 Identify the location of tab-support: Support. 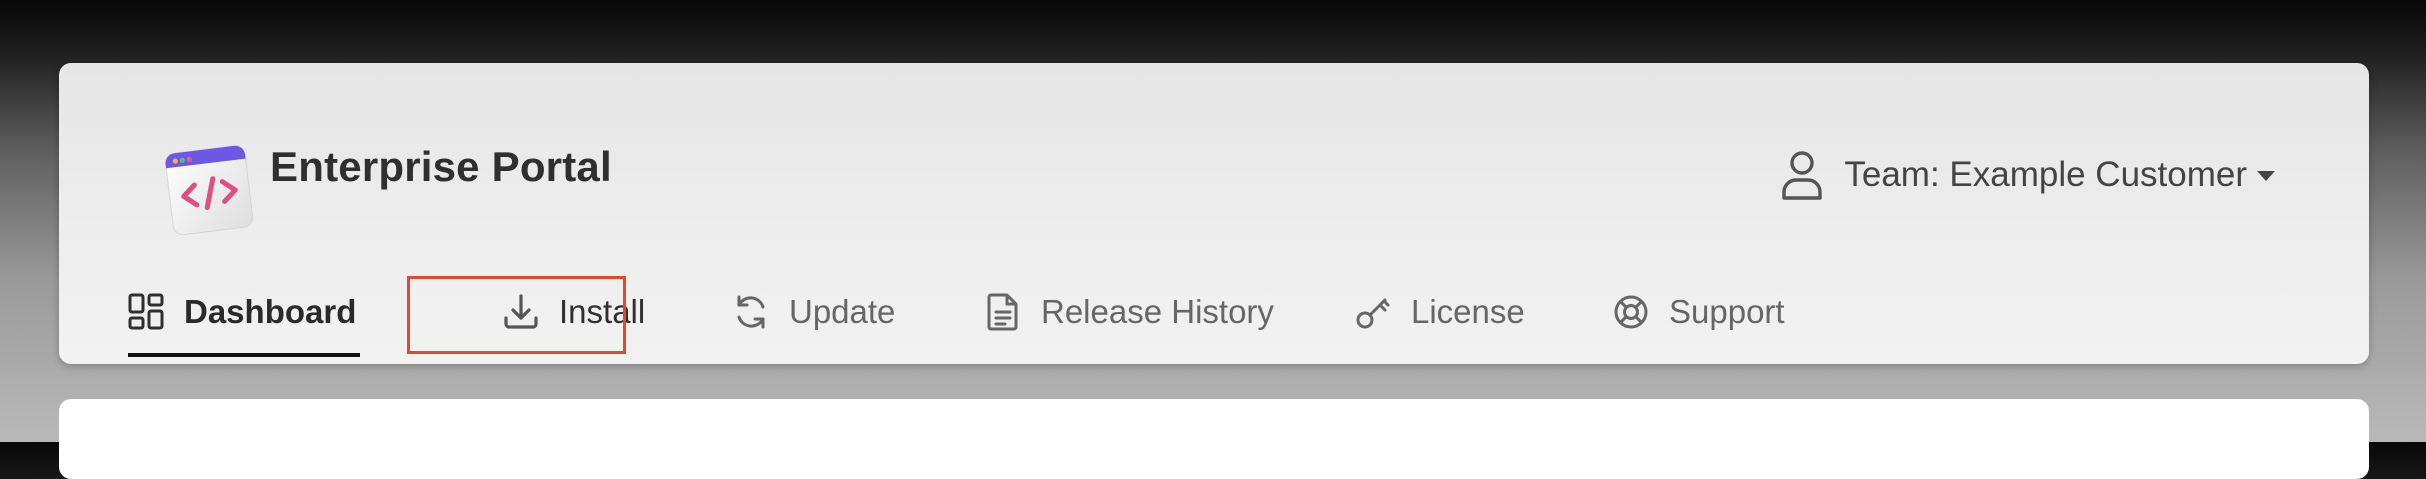
(1699, 312).